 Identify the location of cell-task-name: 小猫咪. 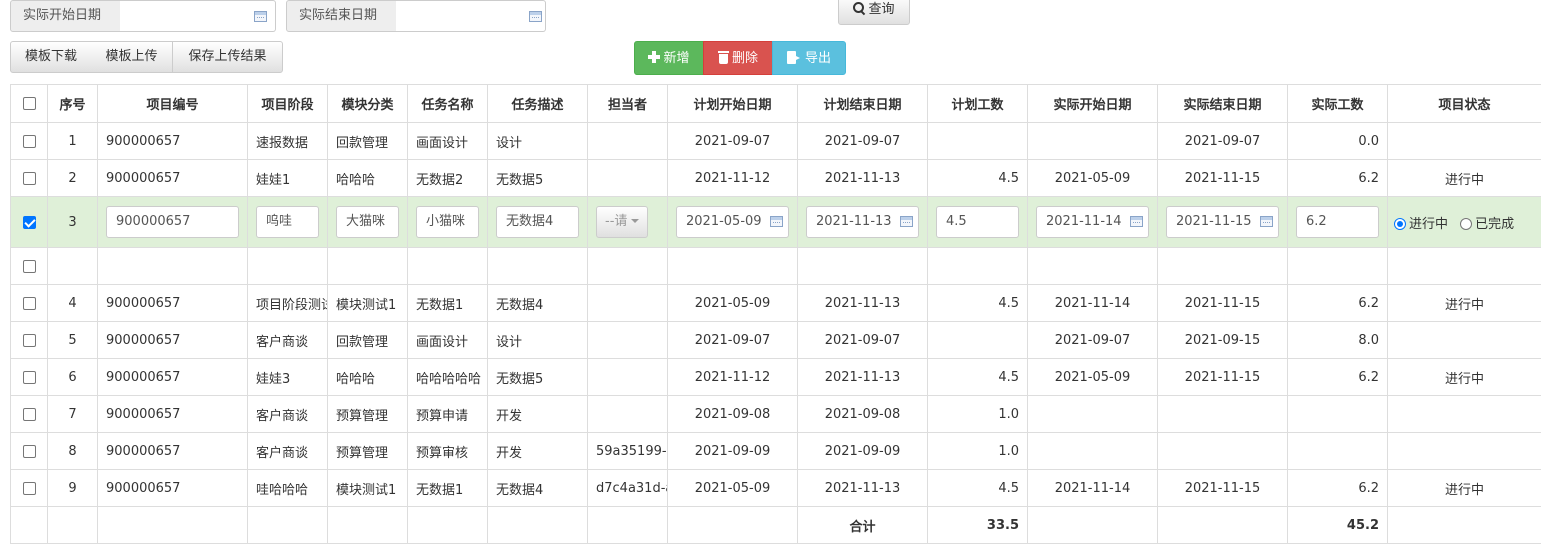
(448, 222).